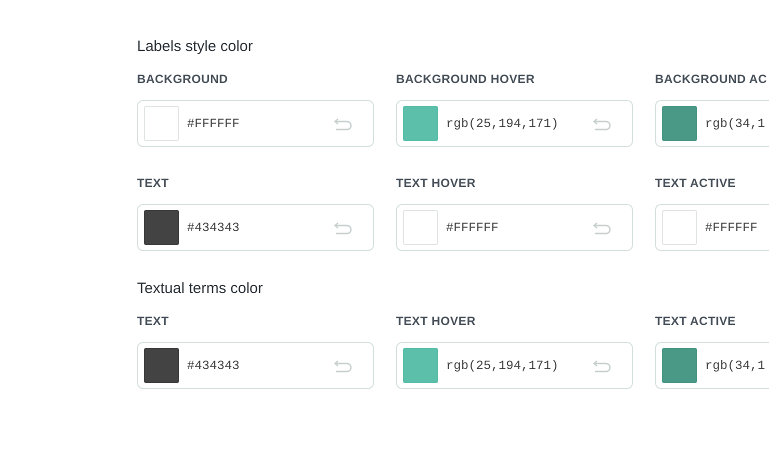 This screenshot has height=452, width=769. Describe the element at coordinates (466, 79) in the screenshot. I see `field-label: BACKGROUND HOVER` at that location.